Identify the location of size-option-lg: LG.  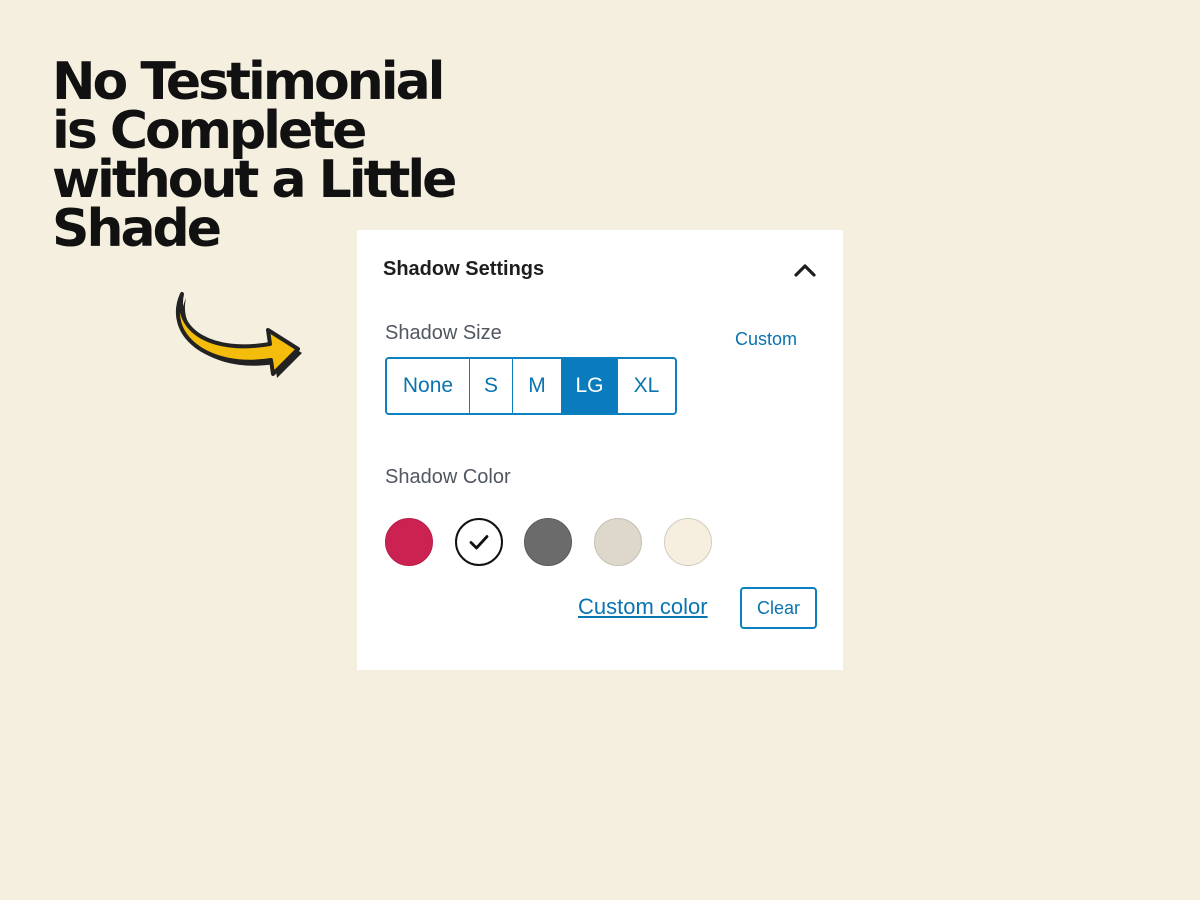
(590, 386).